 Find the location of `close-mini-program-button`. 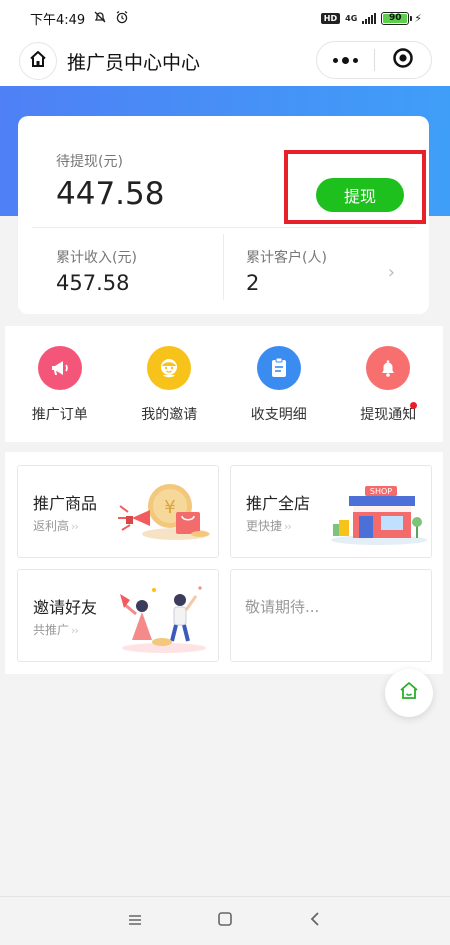

close-mini-program-button is located at coordinates (402, 60).